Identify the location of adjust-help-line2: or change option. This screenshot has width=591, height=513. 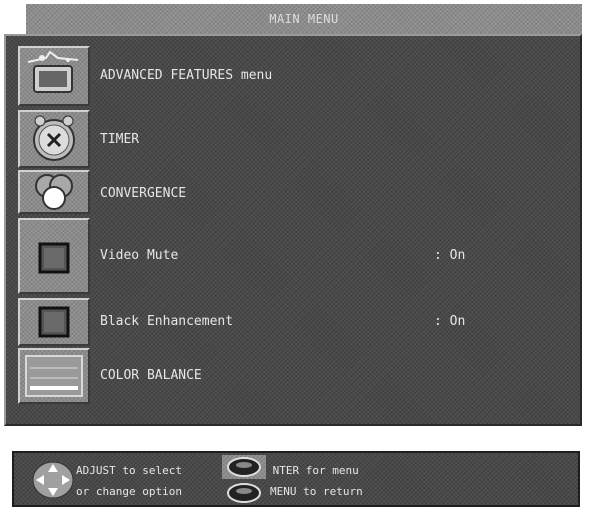
(129, 491).